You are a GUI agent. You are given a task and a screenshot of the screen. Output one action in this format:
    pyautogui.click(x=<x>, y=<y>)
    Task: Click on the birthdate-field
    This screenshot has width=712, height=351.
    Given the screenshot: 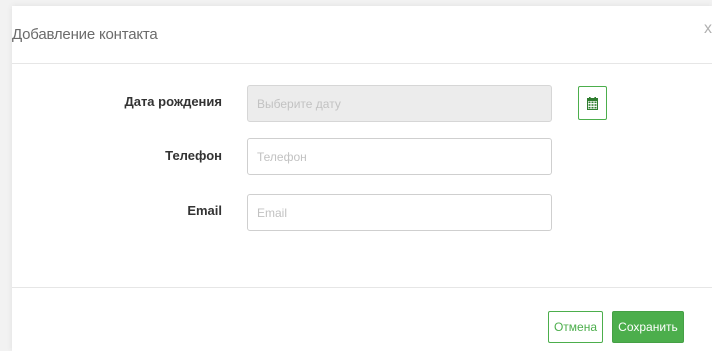 What is the action you would take?
    pyautogui.click(x=399, y=103)
    